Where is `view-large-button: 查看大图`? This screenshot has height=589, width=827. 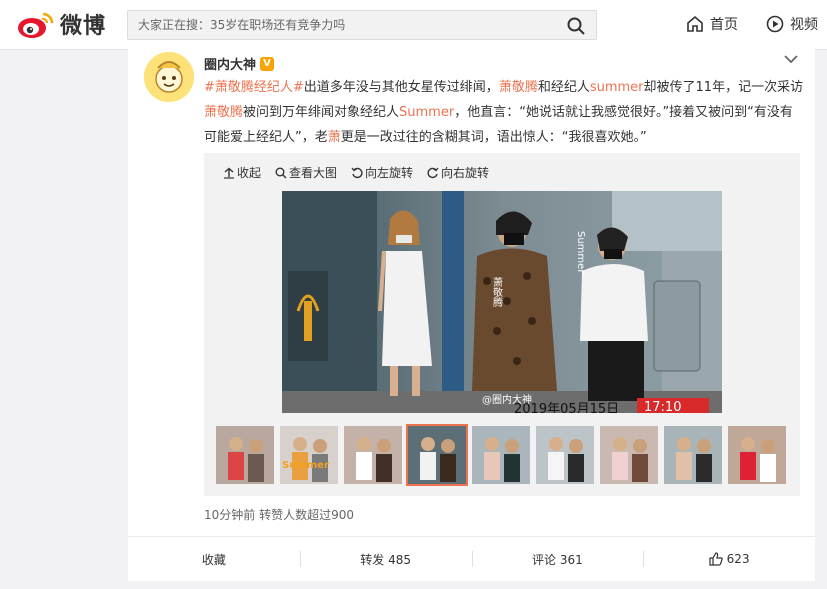
view-large-button: 查看大图 is located at coordinates (306, 172).